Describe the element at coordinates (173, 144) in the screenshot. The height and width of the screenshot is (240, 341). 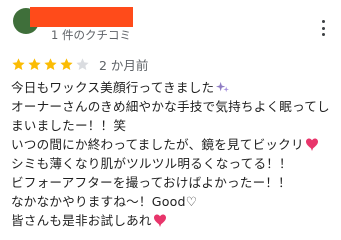
I see `review-line: いつの間にか終わってましたが、鏡を見てビックリ` at that location.